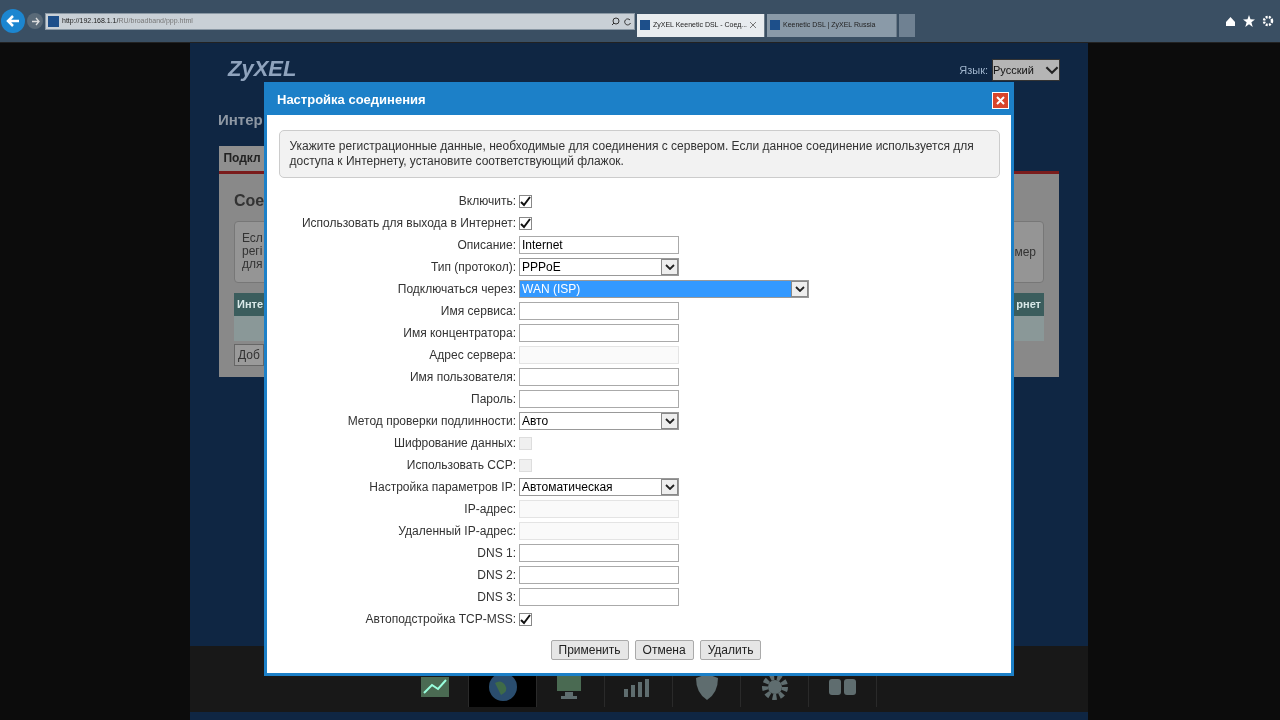 This screenshot has width=1280, height=720. I want to click on back-button, so click(13, 21).